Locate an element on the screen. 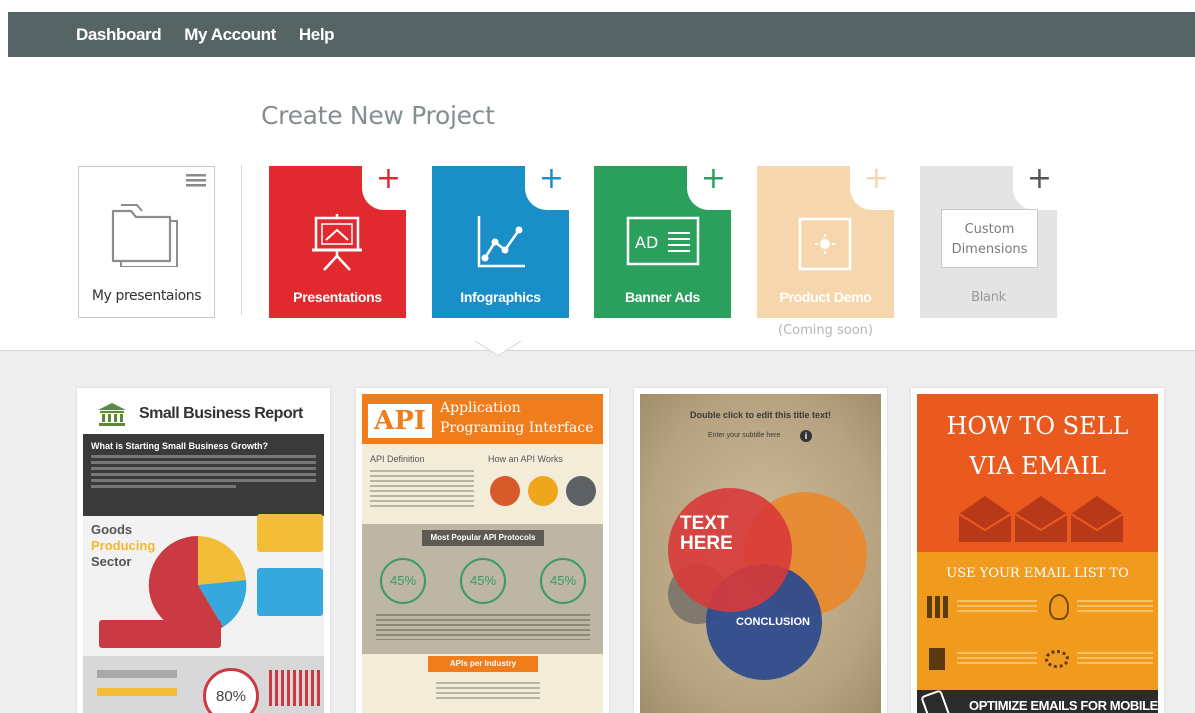 Image resolution: width=1195 pixels, height=713 pixels. phone-icon is located at coordinates (936, 701).